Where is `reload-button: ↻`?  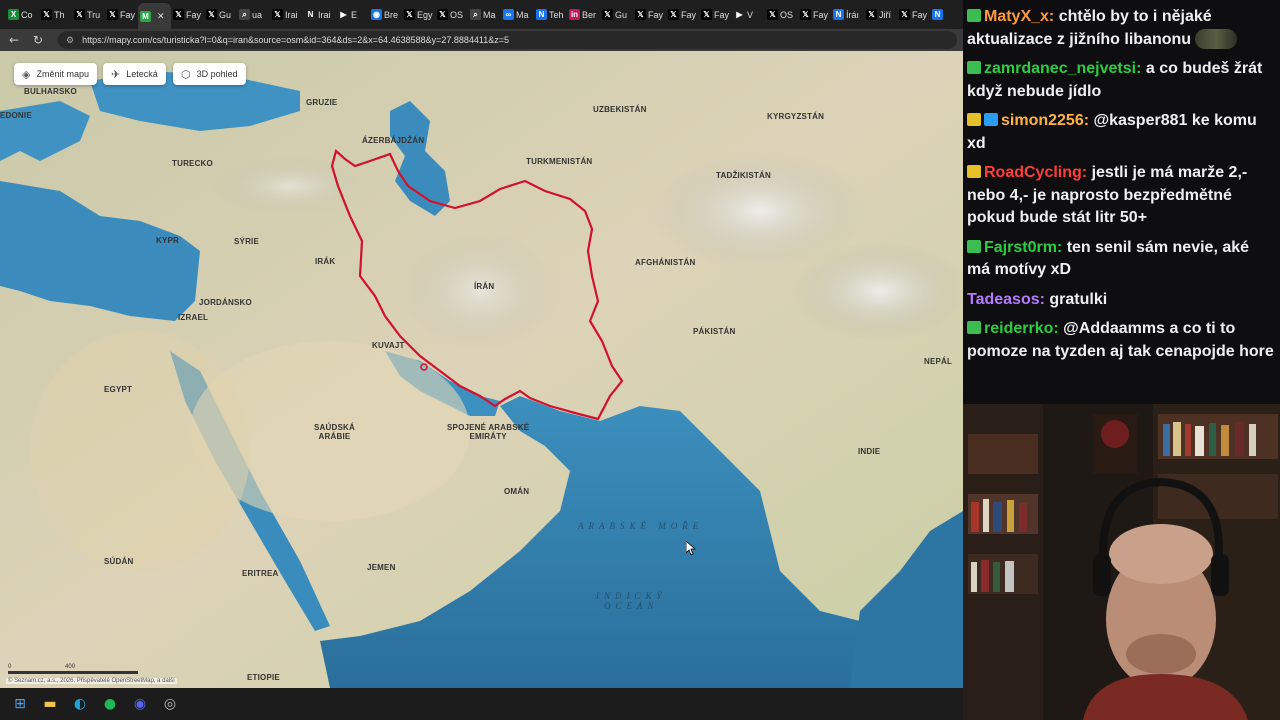
reload-button: ↻ is located at coordinates (38, 40).